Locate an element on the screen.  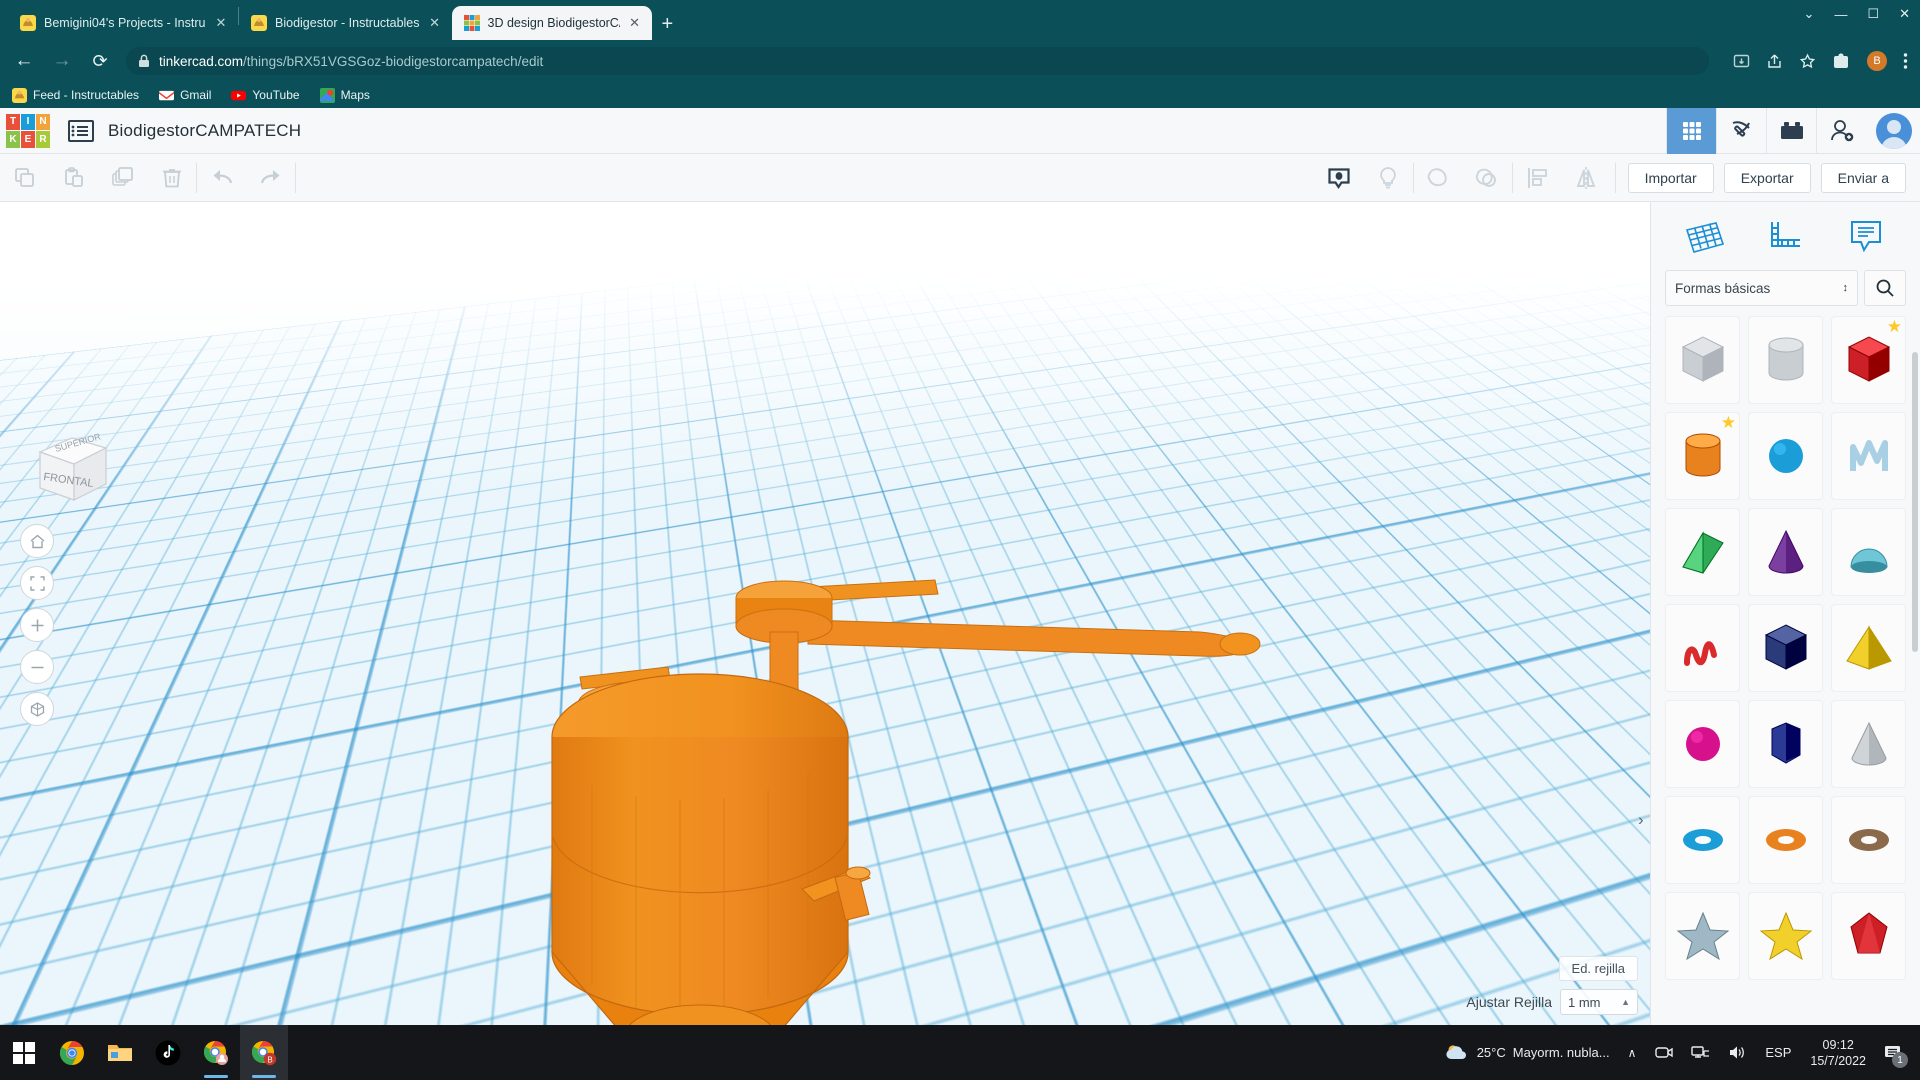
user-avatar is located at coordinates (1894, 130).